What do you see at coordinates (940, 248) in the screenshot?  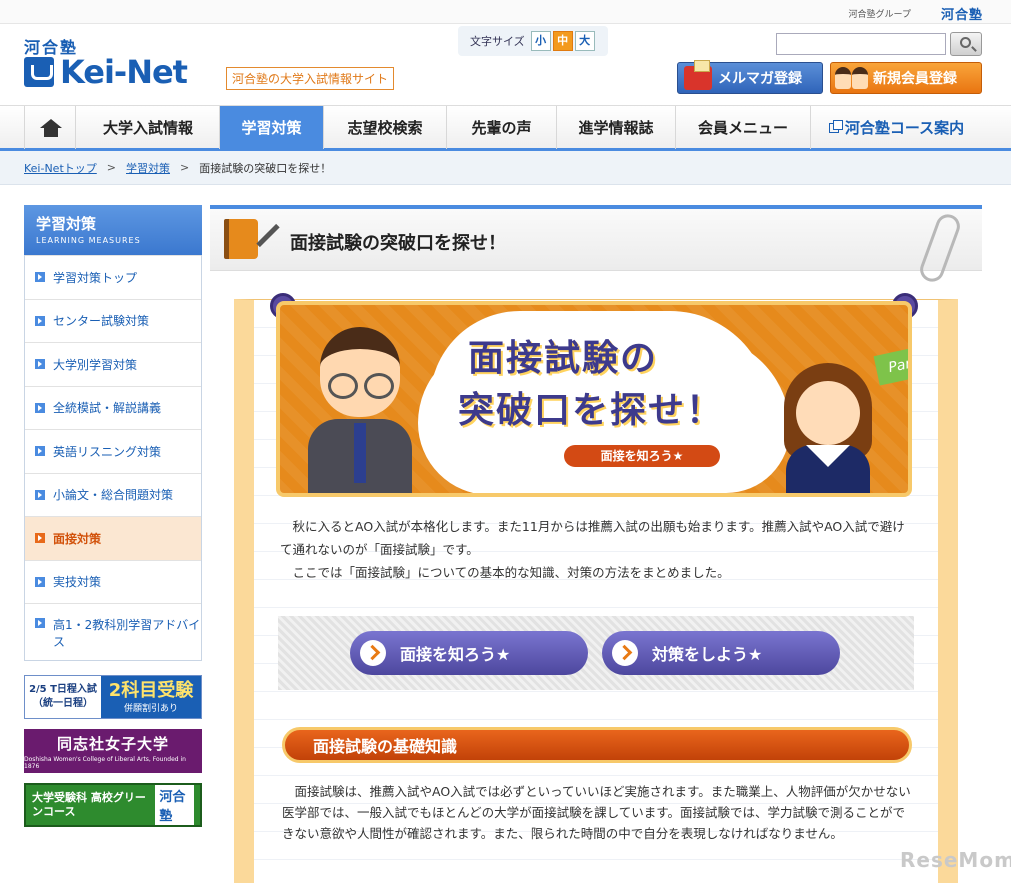 I see `paperclip-icon` at bounding box center [940, 248].